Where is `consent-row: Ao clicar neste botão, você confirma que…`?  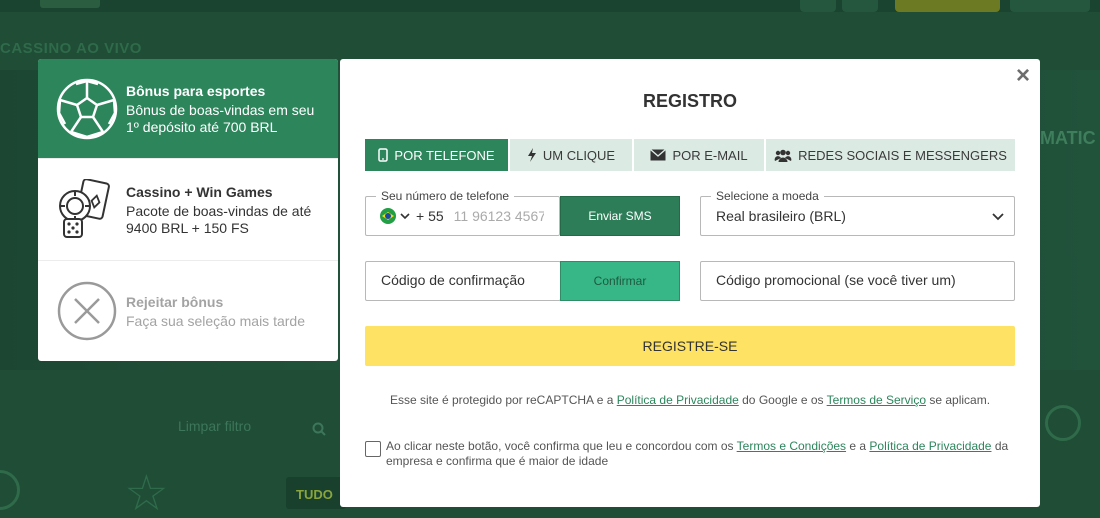 consent-row: Ao clicar neste botão, você confirma que… is located at coordinates (690, 454).